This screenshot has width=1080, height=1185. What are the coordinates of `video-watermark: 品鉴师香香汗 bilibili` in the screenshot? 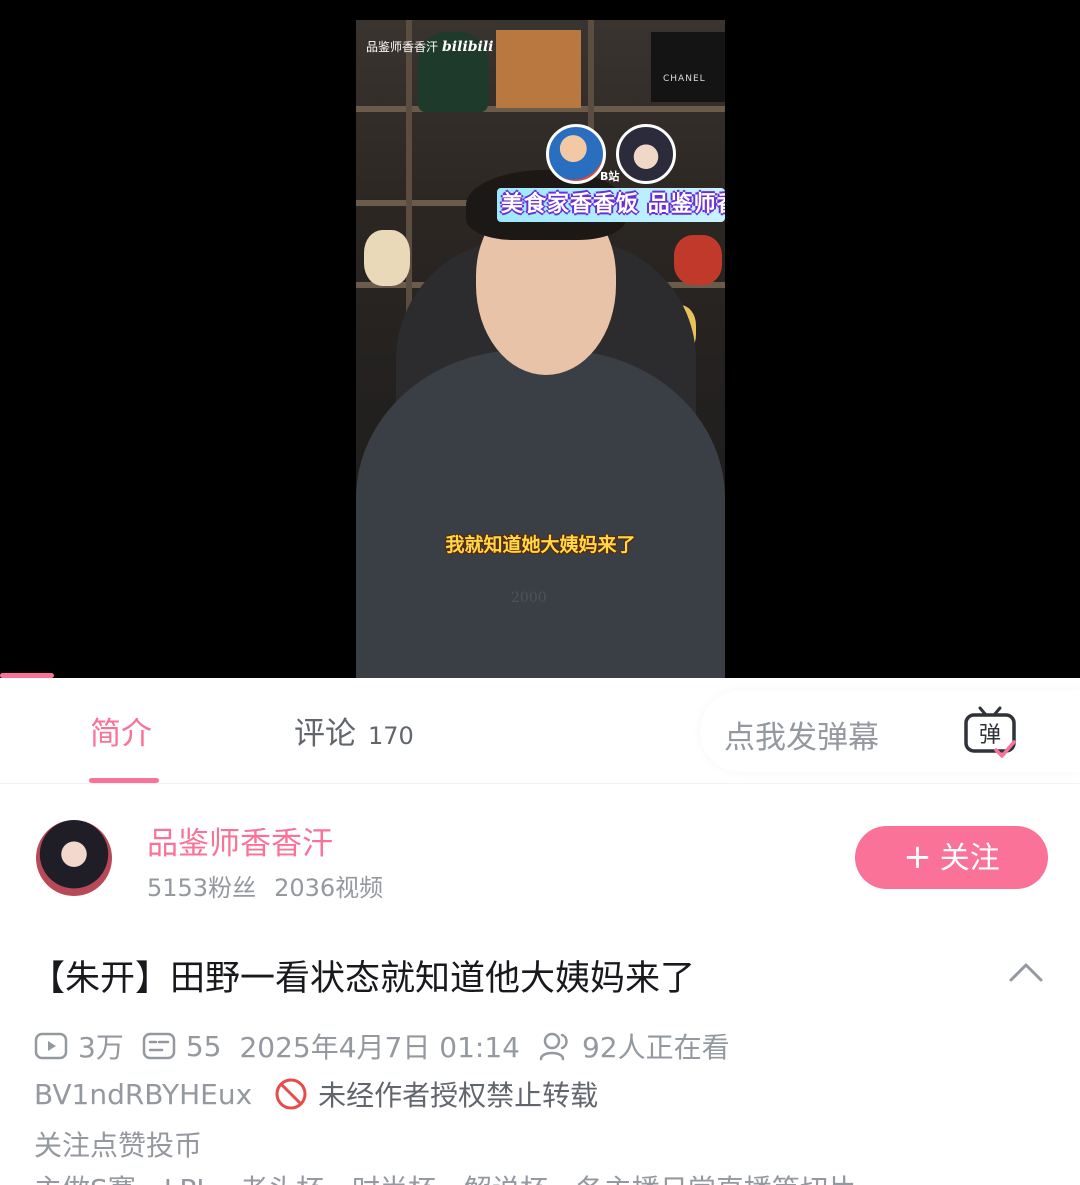 It's located at (430, 47).